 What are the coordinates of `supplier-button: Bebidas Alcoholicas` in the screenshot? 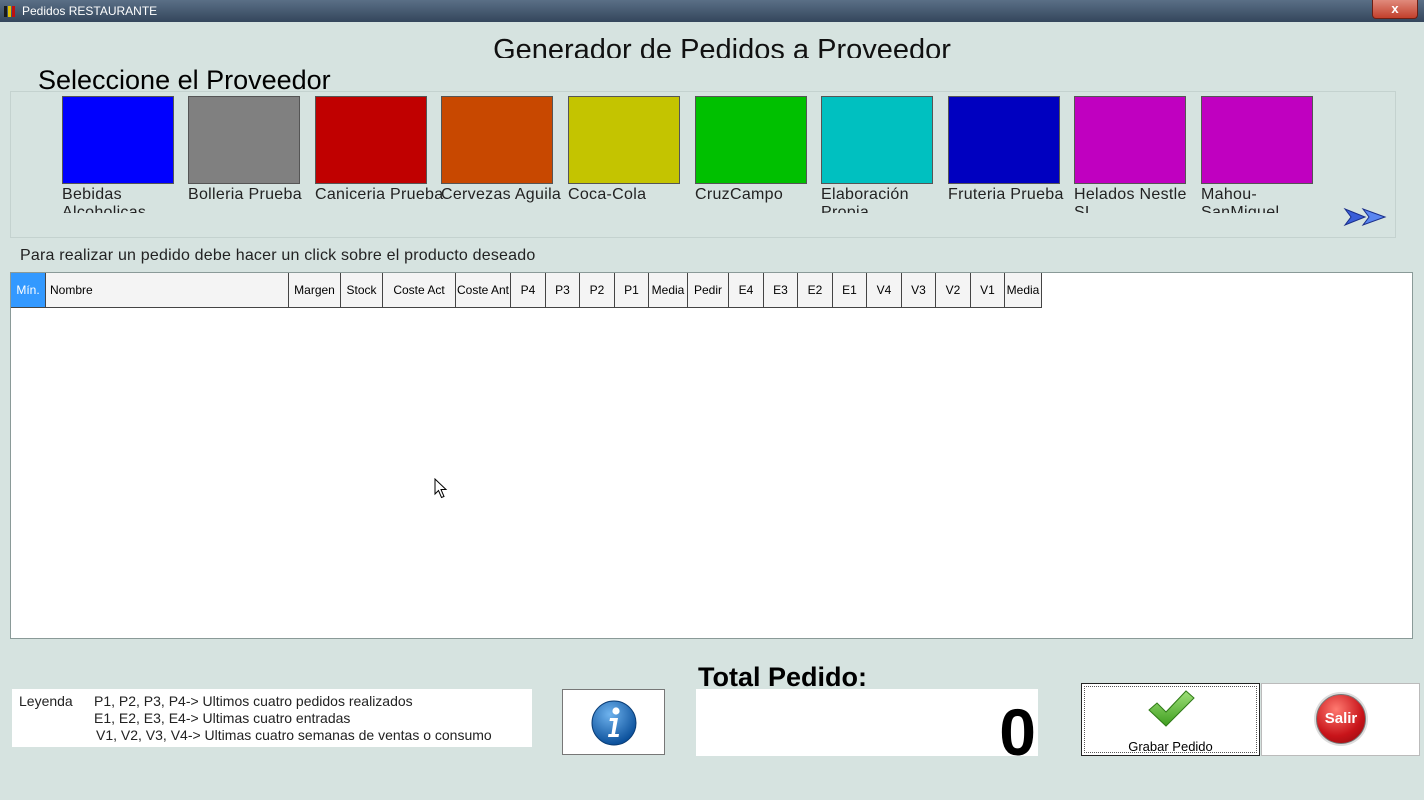 It's located at (126, 156).